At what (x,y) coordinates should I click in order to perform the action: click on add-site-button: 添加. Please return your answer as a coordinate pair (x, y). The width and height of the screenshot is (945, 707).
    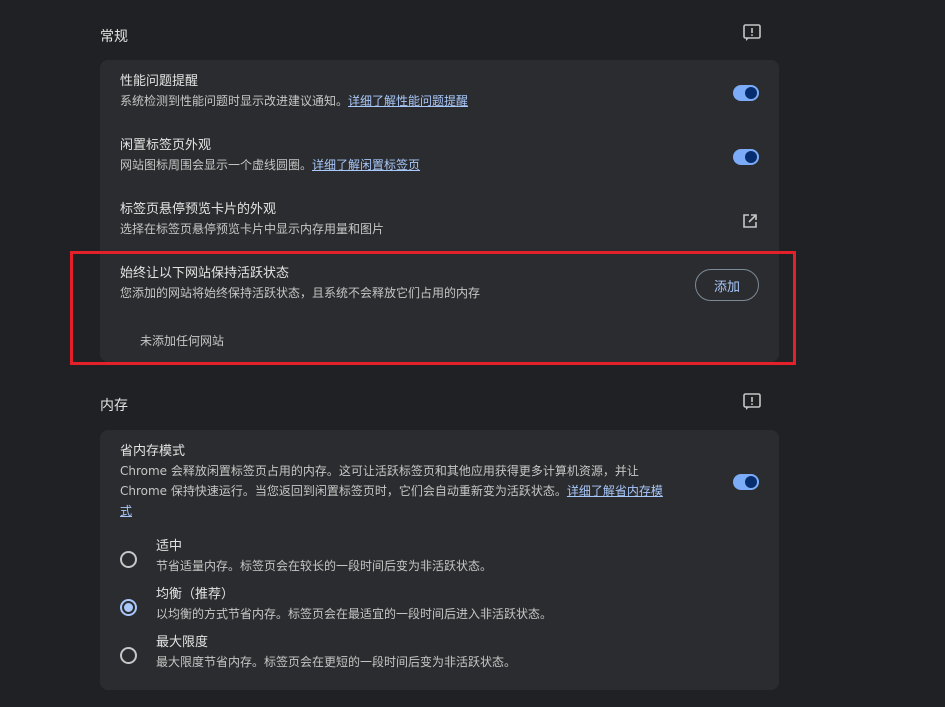
    Looking at the image, I should click on (727, 285).